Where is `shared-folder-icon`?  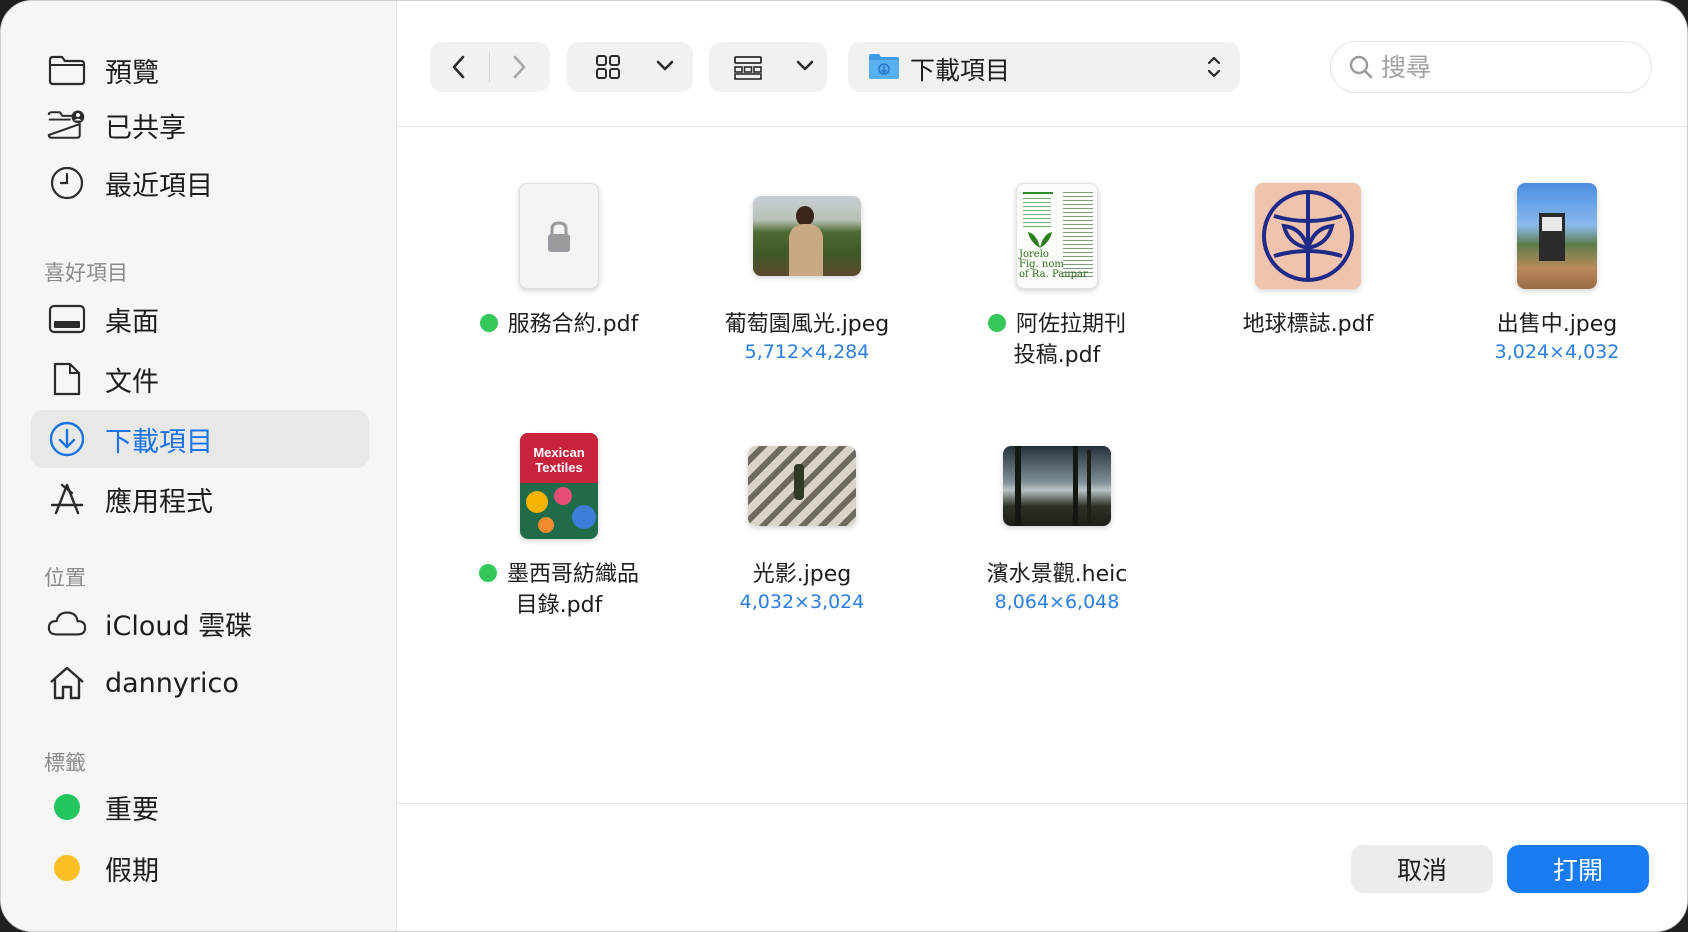 shared-folder-icon is located at coordinates (67, 125).